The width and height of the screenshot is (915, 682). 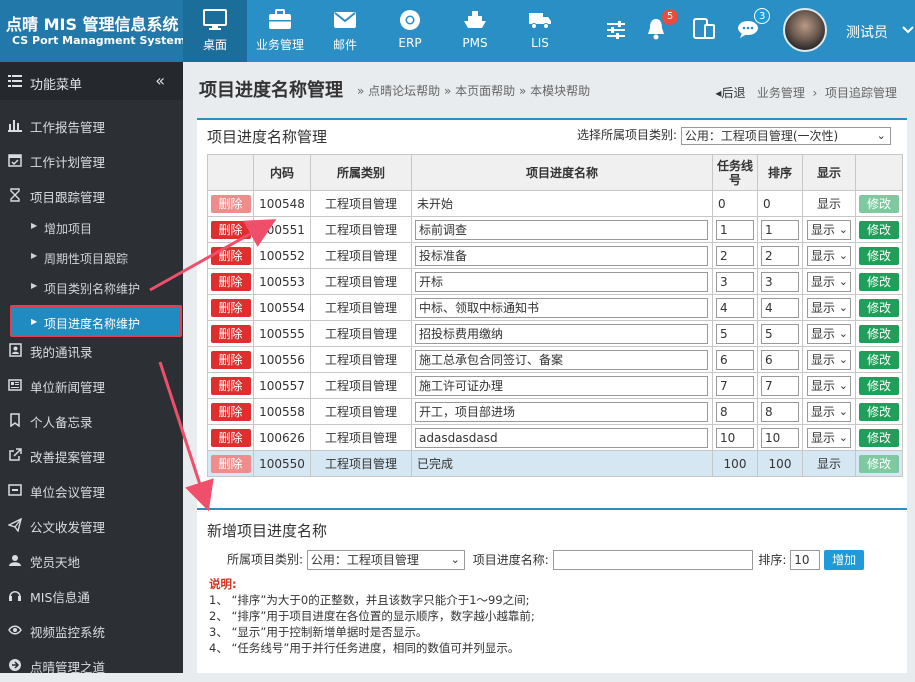 What do you see at coordinates (554, 91) in the screenshot?
I see `help-link-module: » 本模块帮助` at bounding box center [554, 91].